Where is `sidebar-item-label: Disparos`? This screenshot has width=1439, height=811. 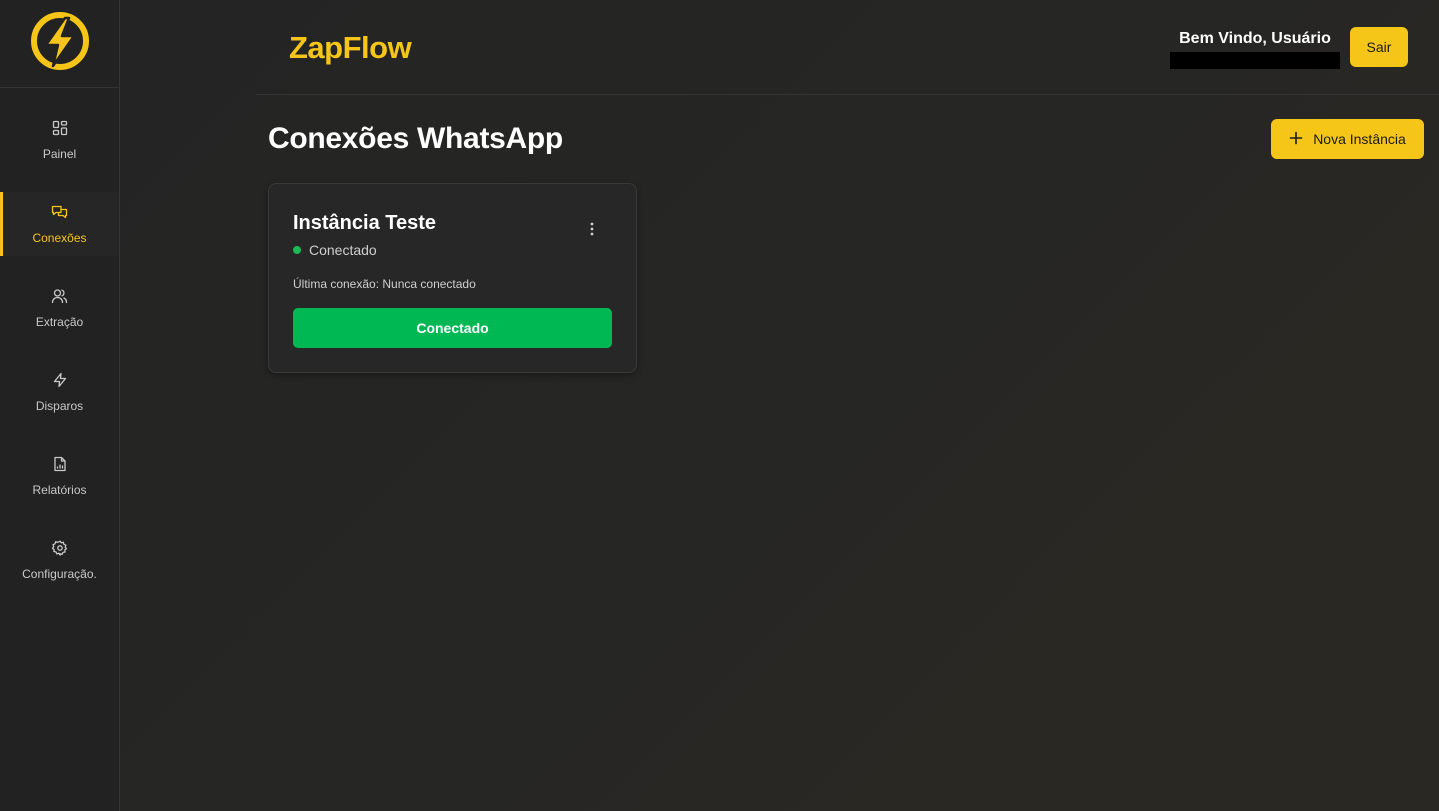
sidebar-item-label: Disparos is located at coordinates (59, 406).